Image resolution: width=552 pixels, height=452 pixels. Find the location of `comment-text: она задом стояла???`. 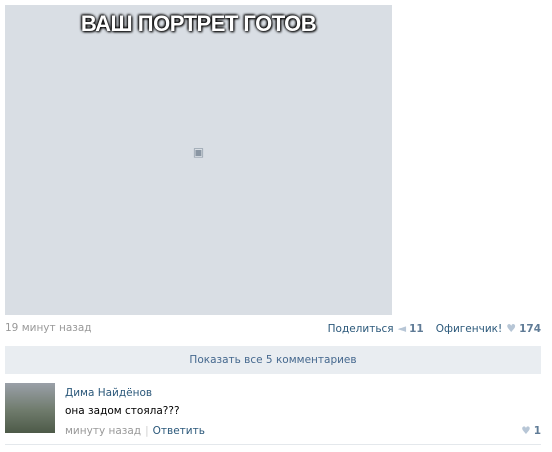

comment-text: она задом стояла??? is located at coordinates (122, 411).